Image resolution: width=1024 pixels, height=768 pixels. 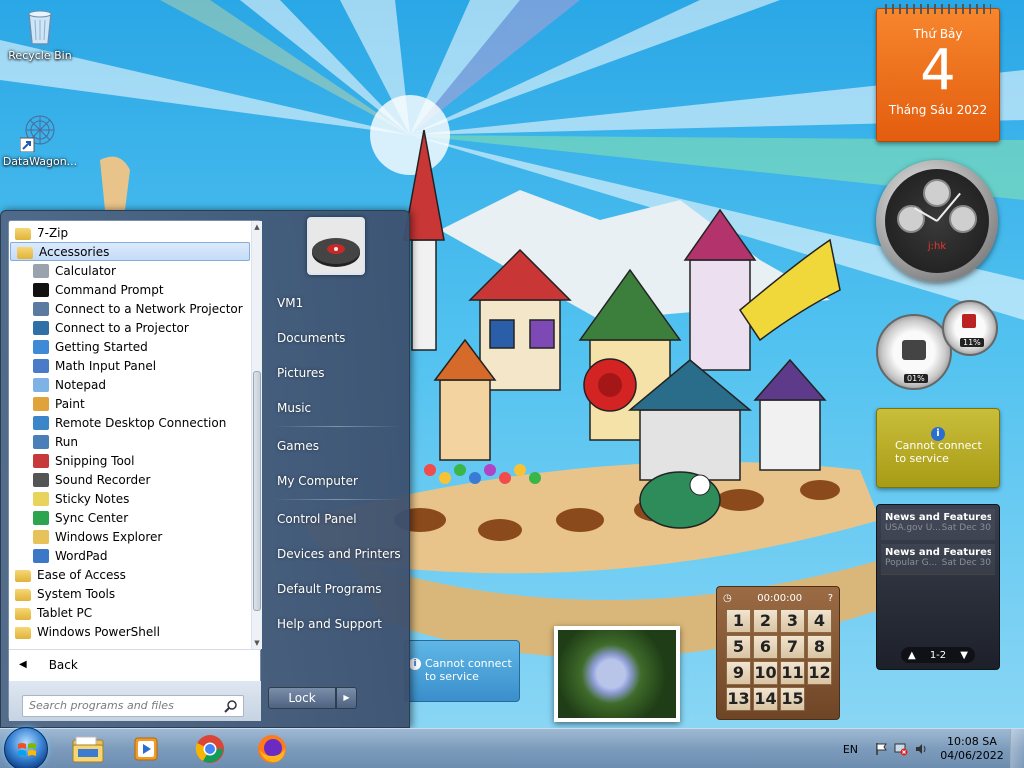 I want to click on program-item: Command Prompt, so click(x=130, y=289).